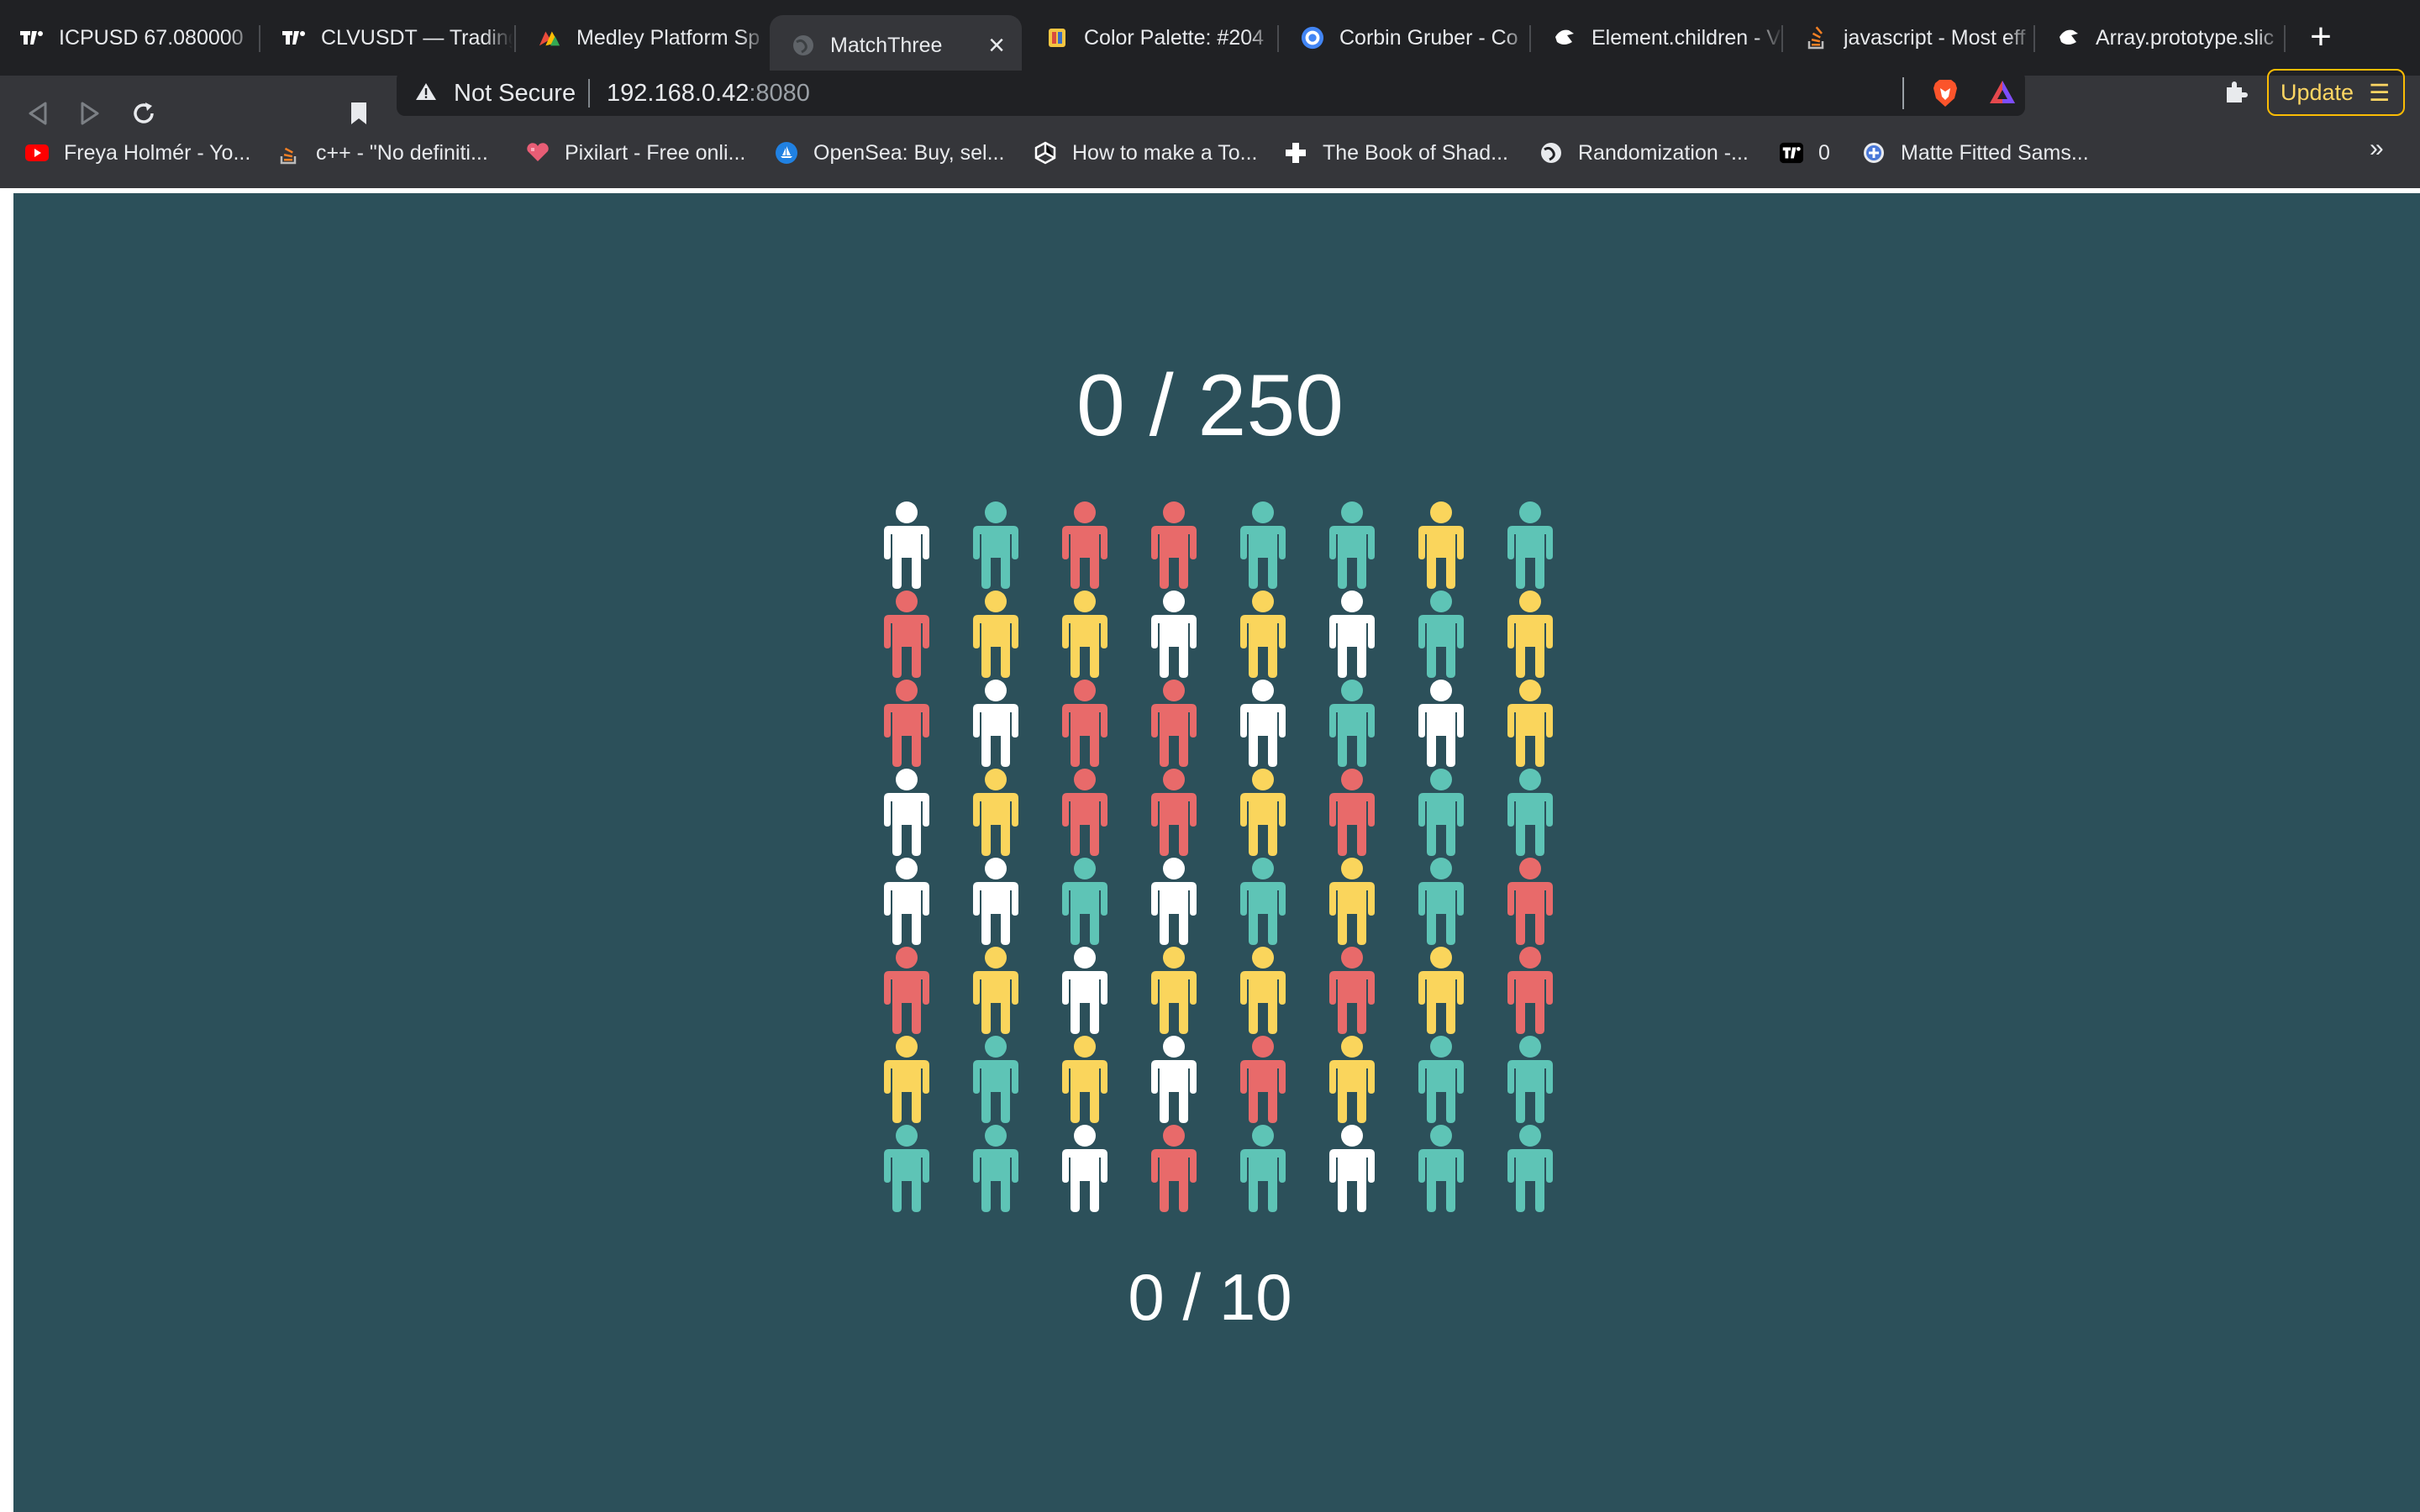 Image resolution: width=2420 pixels, height=1512 pixels. Describe the element at coordinates (996, 45) in the screenshot. I see `close-icon: ×` at that location.